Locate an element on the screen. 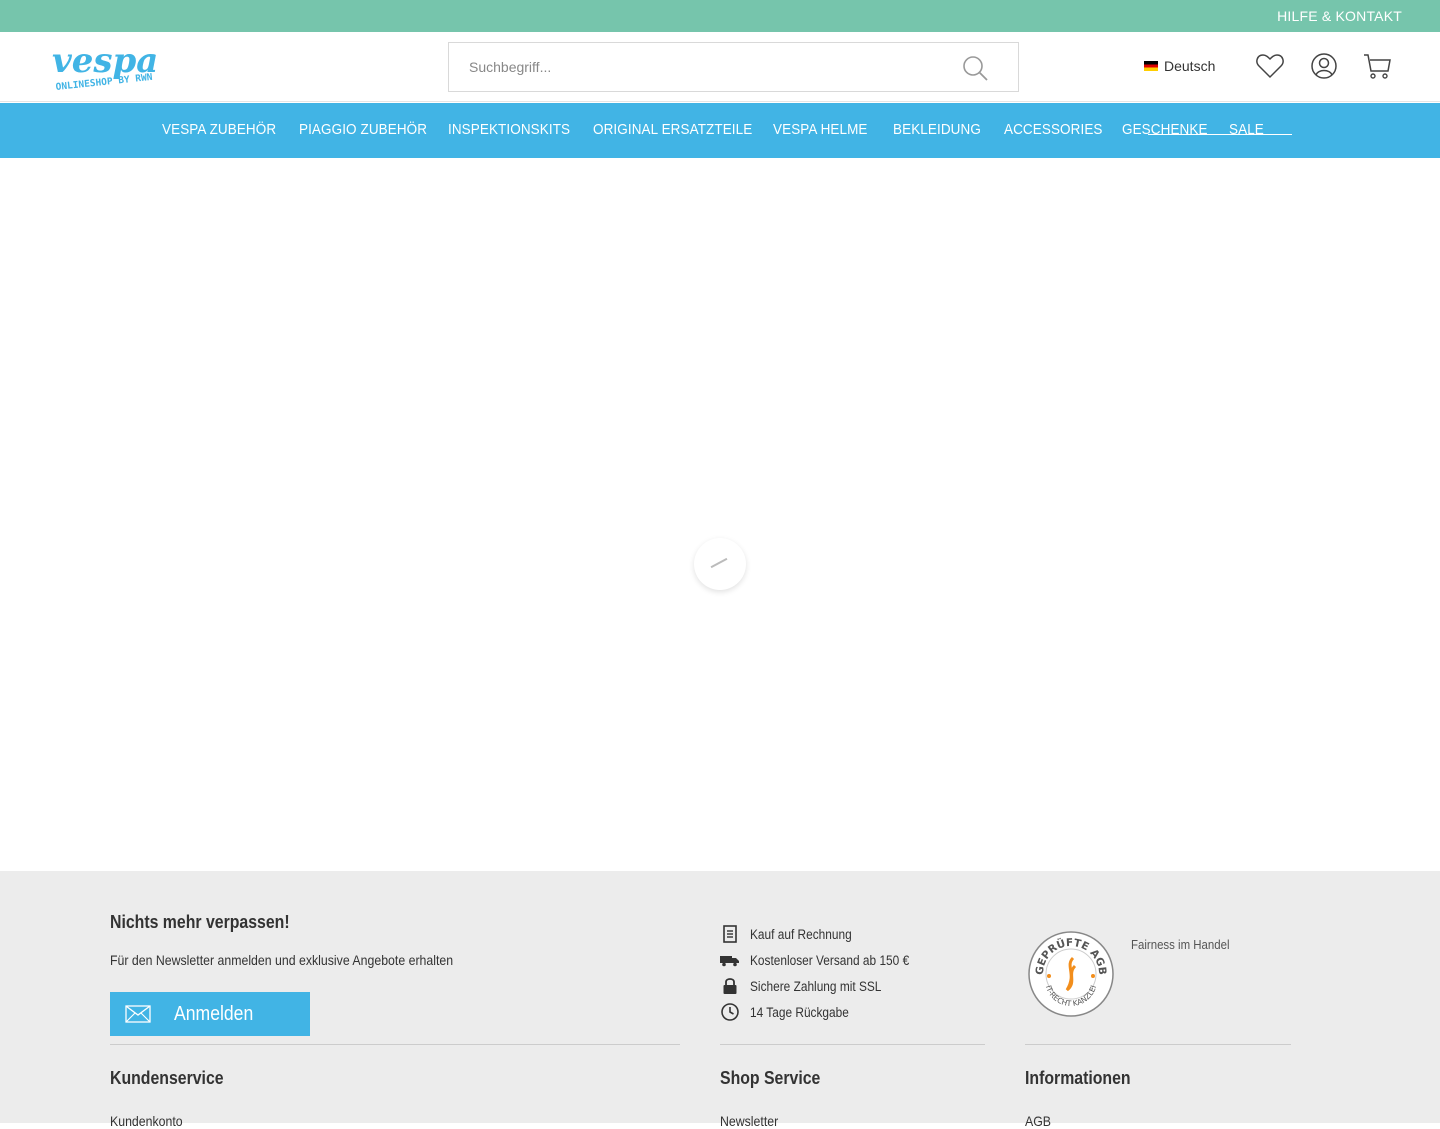  clock-icon is located at coordinates (730, 1012).